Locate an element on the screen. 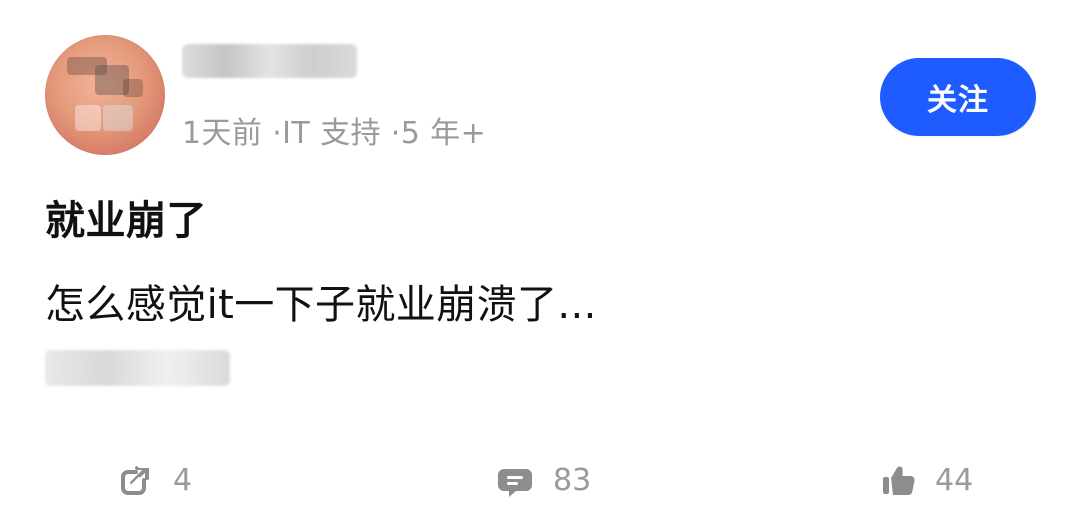  like-count: 44 is located at coordinates (954, 480).